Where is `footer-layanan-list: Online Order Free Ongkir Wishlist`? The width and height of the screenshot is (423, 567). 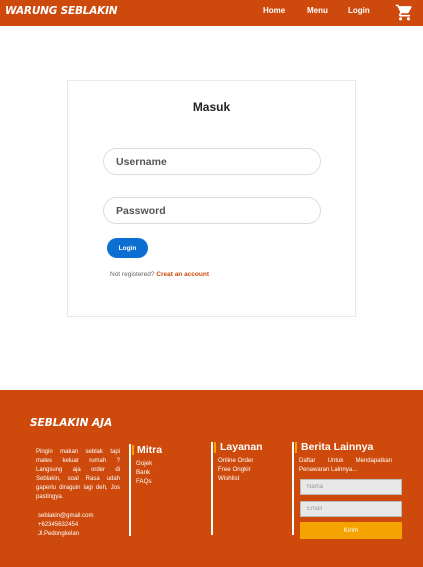 footer-layanan-list: Online Order Free Ongkir Wishlist is located at coordinates (235, 469).